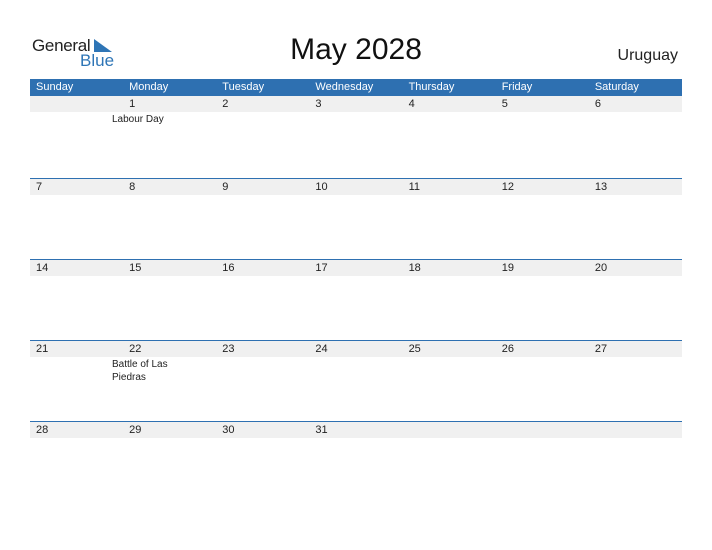 This screenshot has width=712, height=550. What do you see at coordinates (344, 87) in the screenshot?
I see `weekday-wednesday: Wednesday` at bounding box center [344, 87].